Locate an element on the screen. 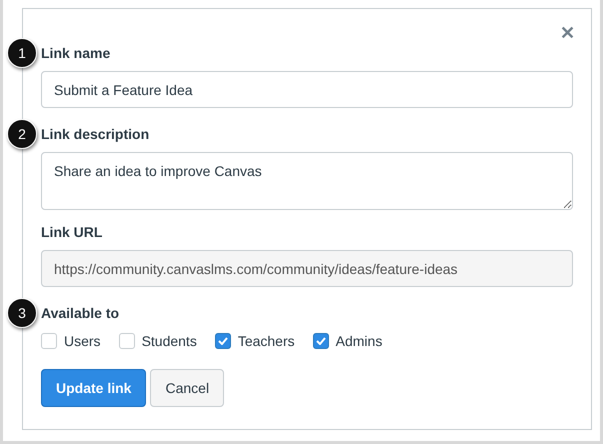 The image size is (603, 444). description-field: Share an idea to improve Canvas is located at coordinates (307, 181).